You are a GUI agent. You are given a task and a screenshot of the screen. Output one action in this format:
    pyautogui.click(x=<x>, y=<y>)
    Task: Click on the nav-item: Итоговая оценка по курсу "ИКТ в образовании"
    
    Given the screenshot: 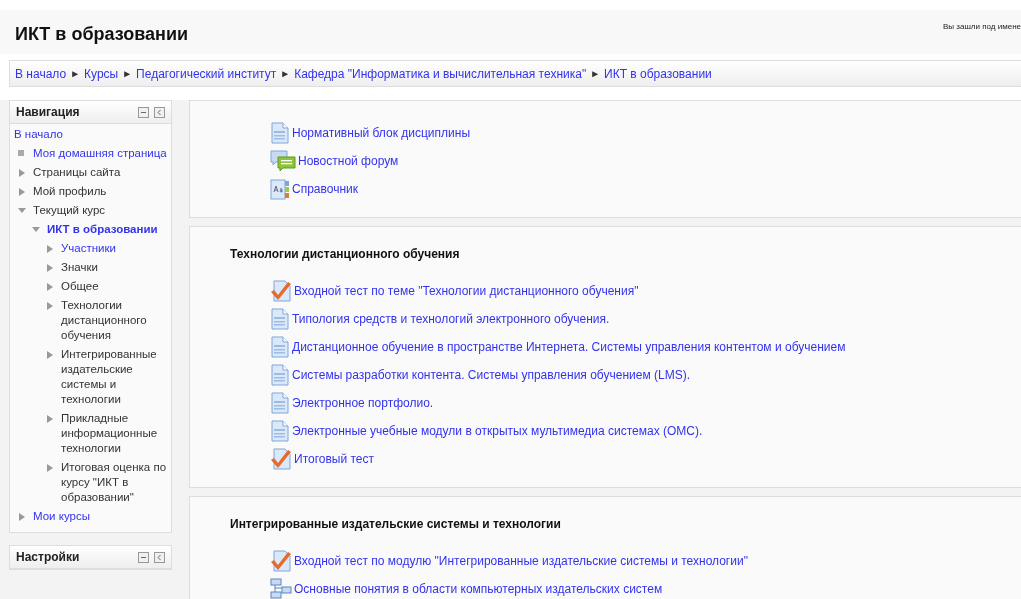 What is the action you would take?
    pyautogui.click(x=114, y=482)
    